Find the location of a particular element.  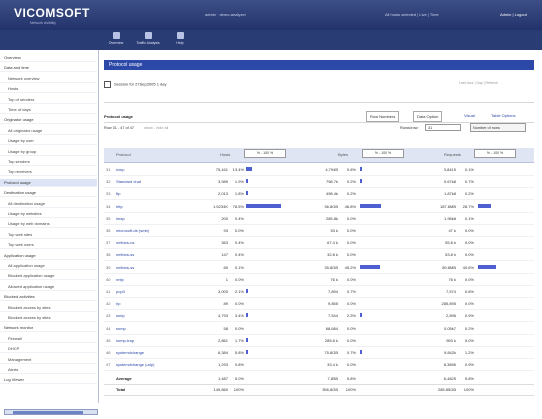

sidebar-item: Usage by user is located at coordinates (48, 141).